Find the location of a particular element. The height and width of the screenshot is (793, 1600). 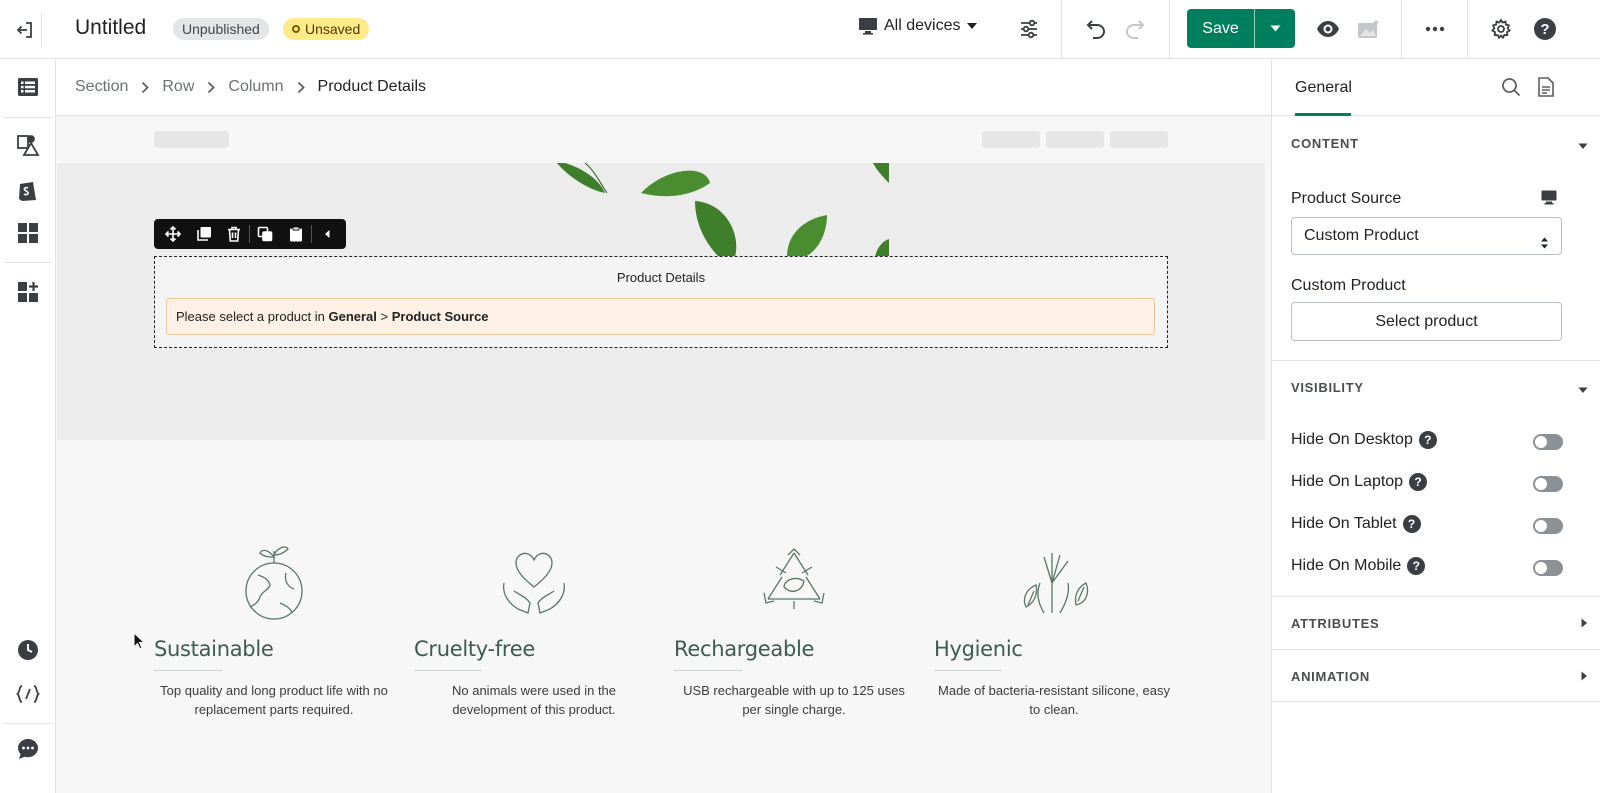

device-selector-label: All devices is located at coordinates (922, 25).